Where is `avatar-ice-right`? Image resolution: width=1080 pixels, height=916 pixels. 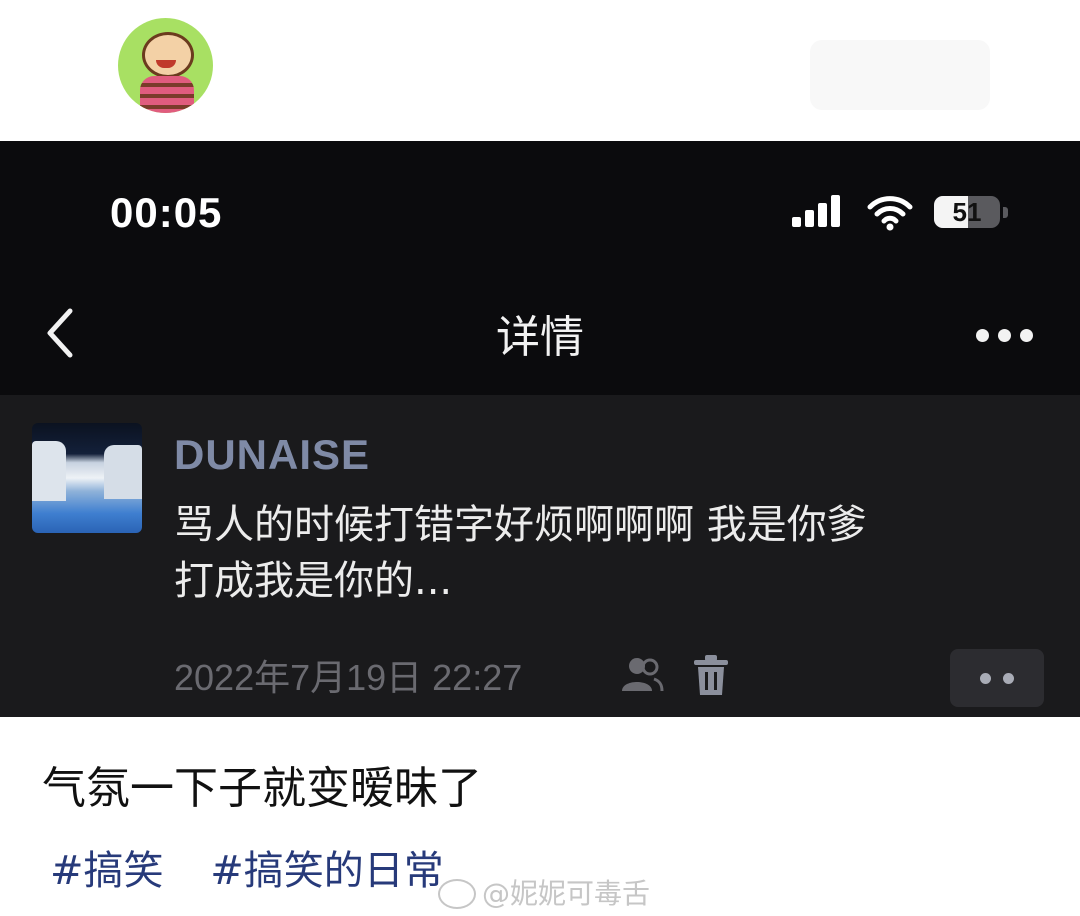
avatar-ice-right is located at coordinates (123, 472).